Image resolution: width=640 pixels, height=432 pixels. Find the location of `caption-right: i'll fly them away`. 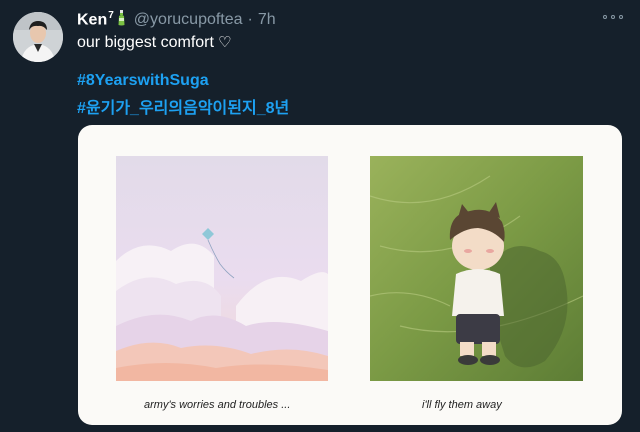

caption-right: i'll fly them away is located at coordinates (462, 405).